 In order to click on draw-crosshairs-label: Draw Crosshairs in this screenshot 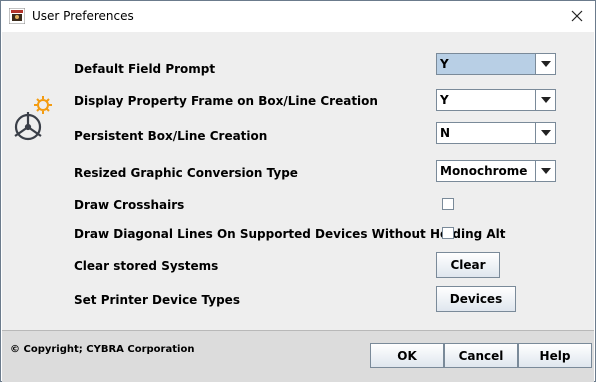, I will do `click(129, 205)`.